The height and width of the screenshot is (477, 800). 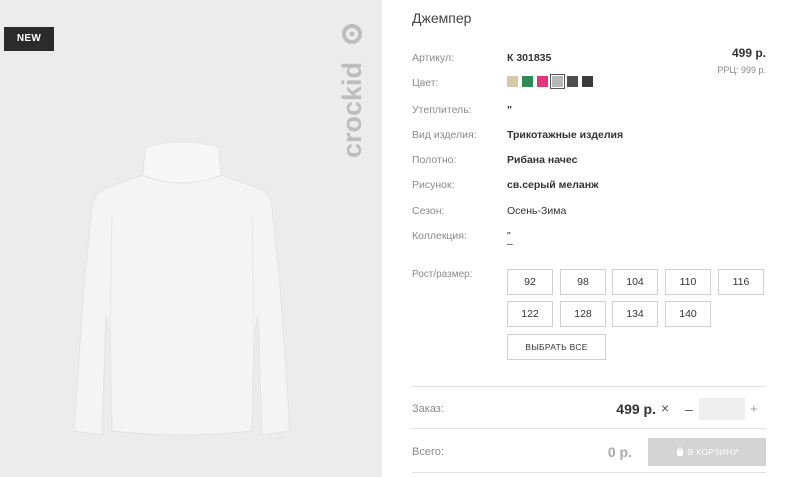 What do you see at coordinates (433, 58) in the screenshot?
I see `article-label: Артикул:` at bounding box center [433, 58].